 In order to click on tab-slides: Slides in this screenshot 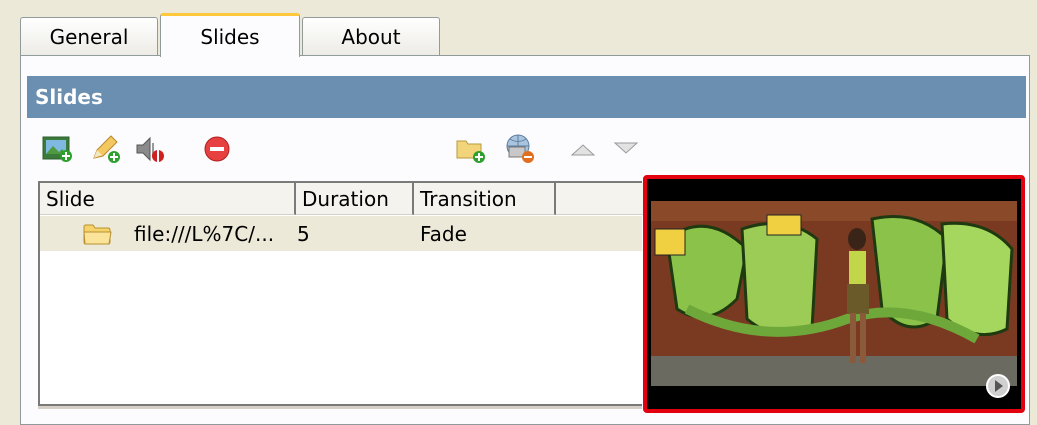, I will do `click(230, 35)`.